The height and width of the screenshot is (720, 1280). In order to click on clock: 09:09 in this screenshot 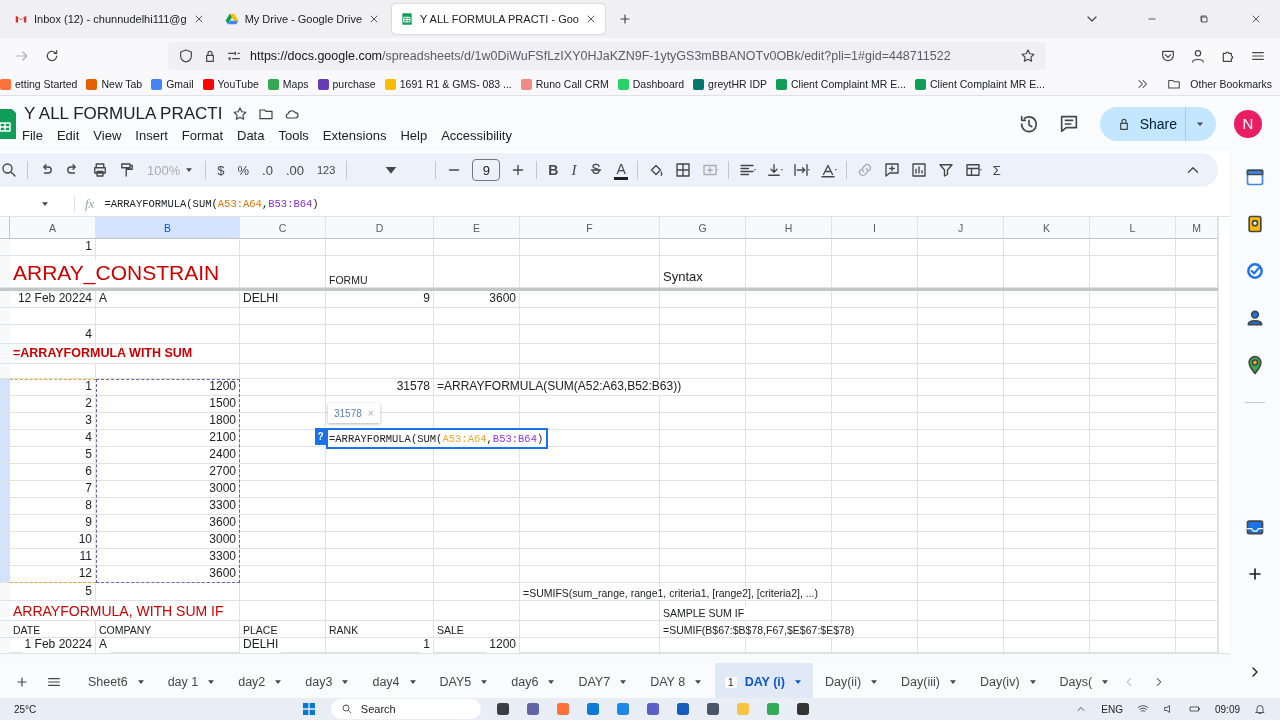, I will do `click(1227, 709)`.